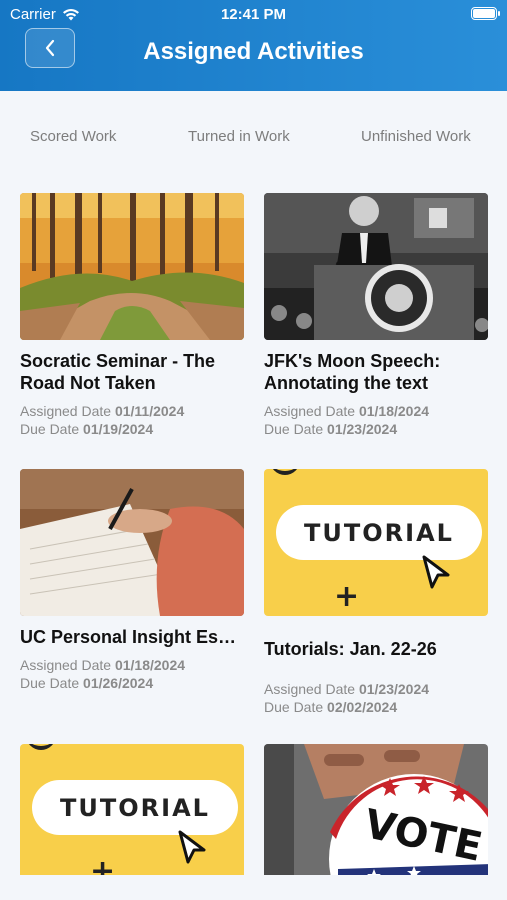 Image resolution: width=507 pixels, height=900 pixels. What do you see at coordinates (362, 707) in the screenshot?
I see `due-date-value: 02/02/2024` at bounding box center [362, 707].